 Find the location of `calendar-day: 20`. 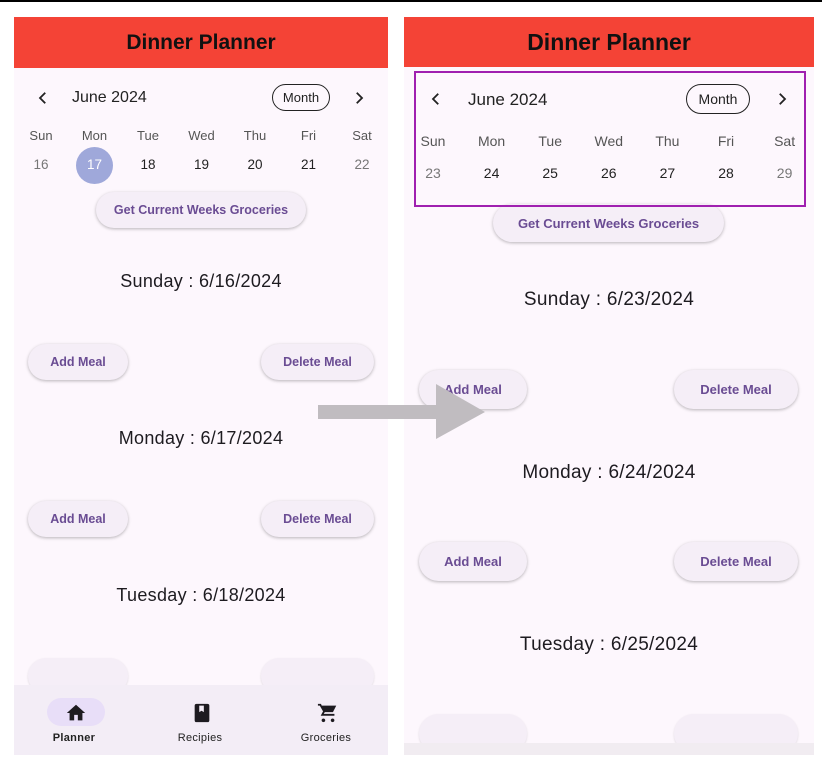

calendar-day: 20 is located at coordinates (255, 164).